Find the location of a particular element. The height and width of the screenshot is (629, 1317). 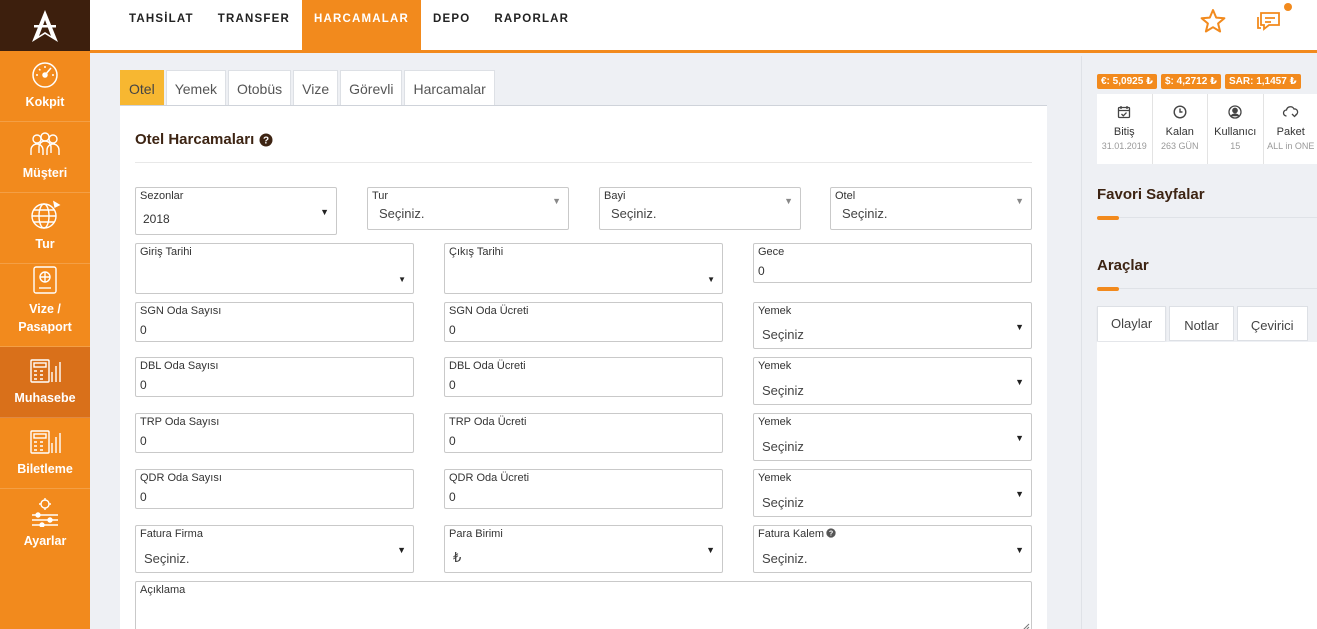

topnav-harcamalar: HARCAMALAR is located at coordinates (361, 25).